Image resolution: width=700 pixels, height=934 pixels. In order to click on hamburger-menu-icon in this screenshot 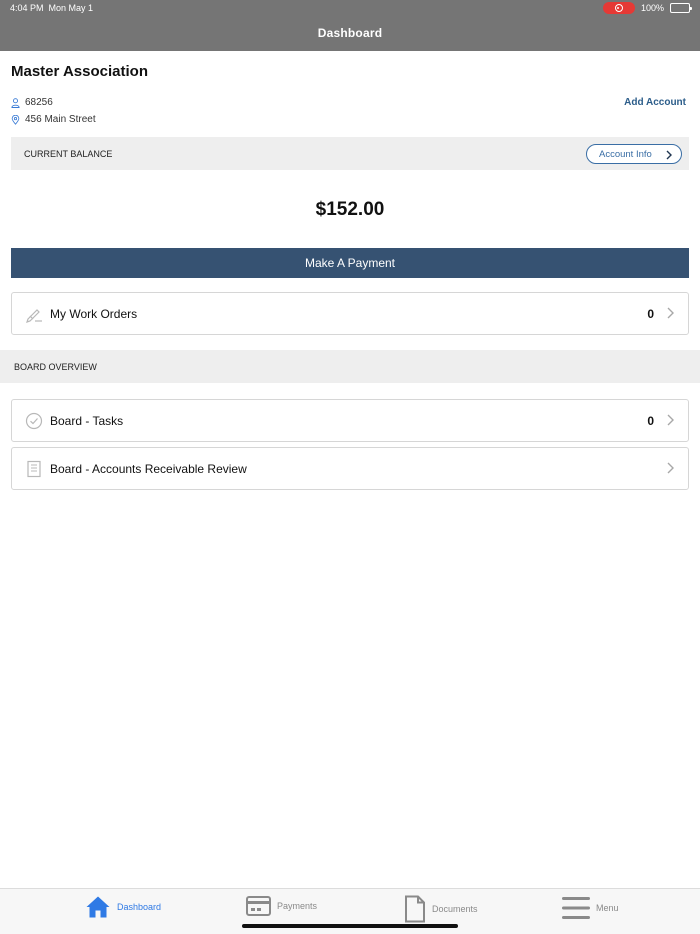, I will do `click(576, 908)`.